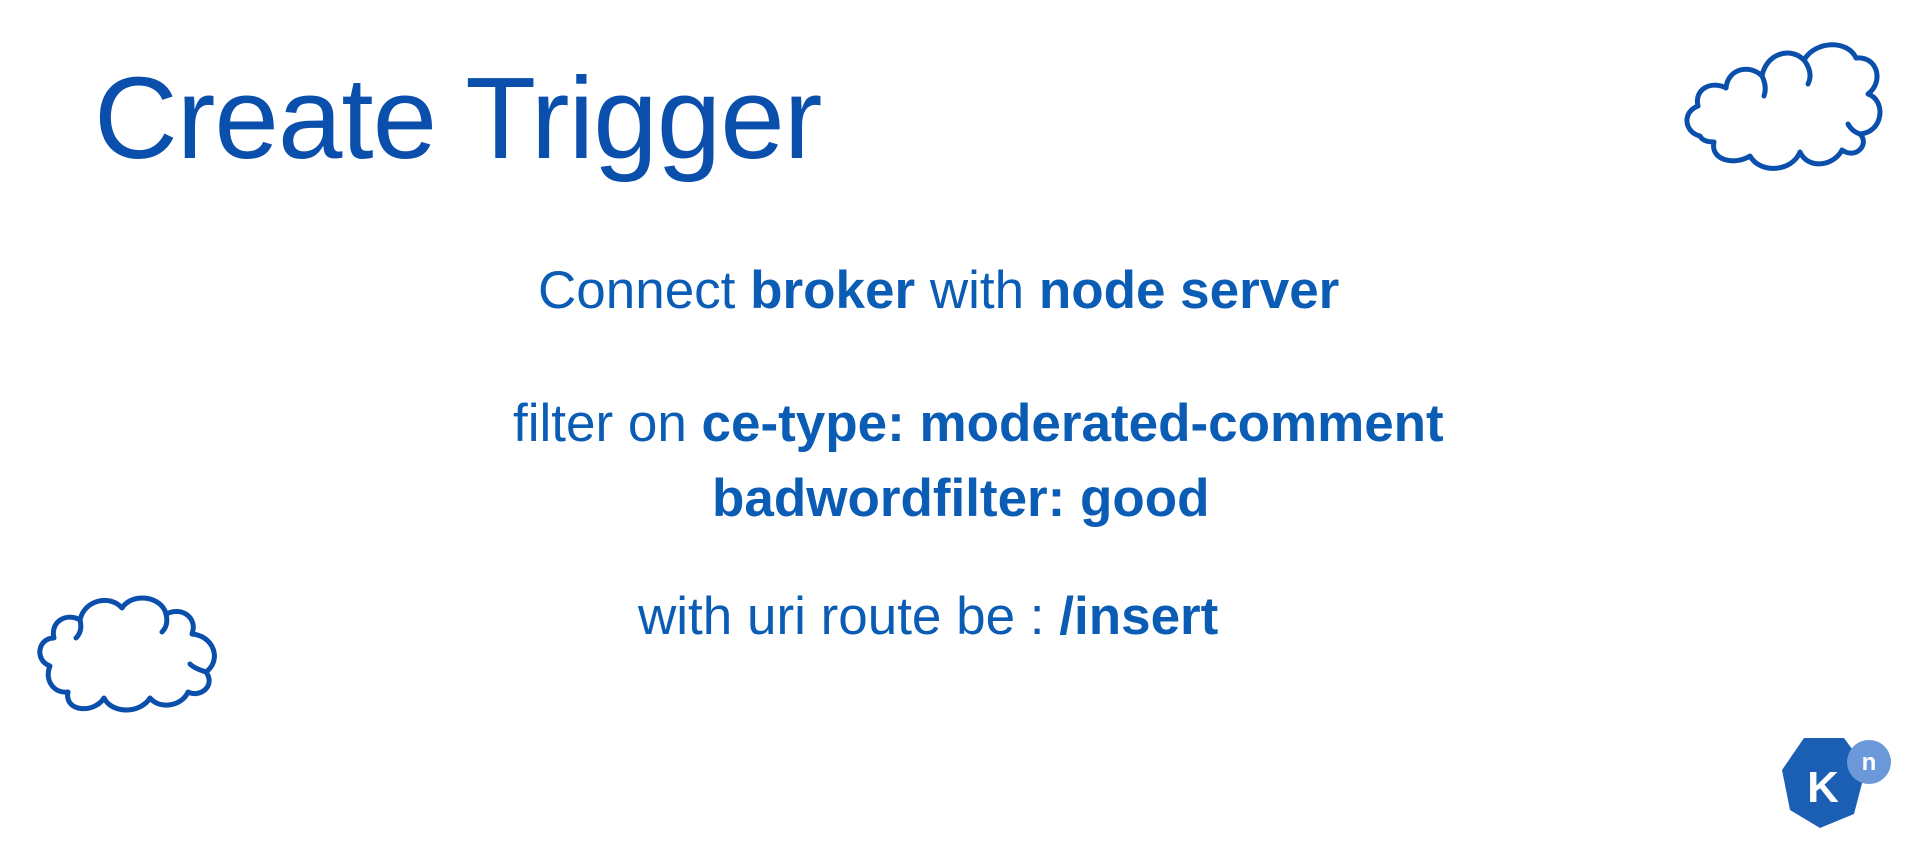 This screenshot has width=1924, height=852. I want to click on uri-route: /insert, so click(1139, 616).